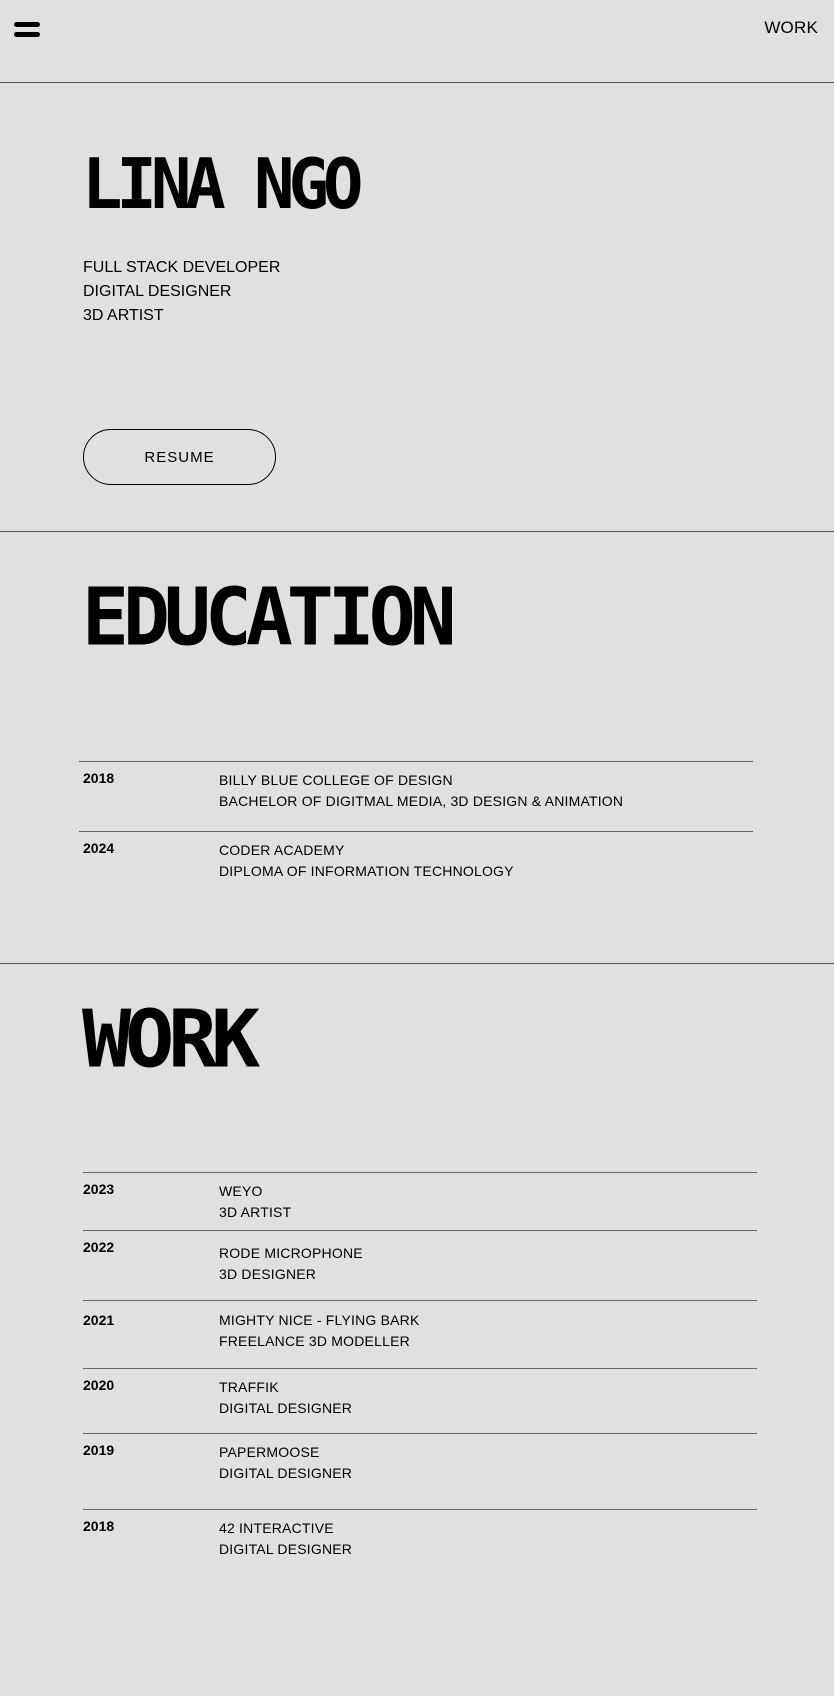 This screenshot has width=834, height=1696. I want to click on work-role: 3D DESIGNER, so click(268, 1274).